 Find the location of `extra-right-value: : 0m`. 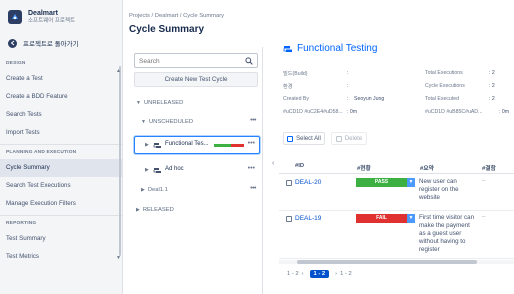

extra-right-value: : 0m is located at coordinates (504, 112).